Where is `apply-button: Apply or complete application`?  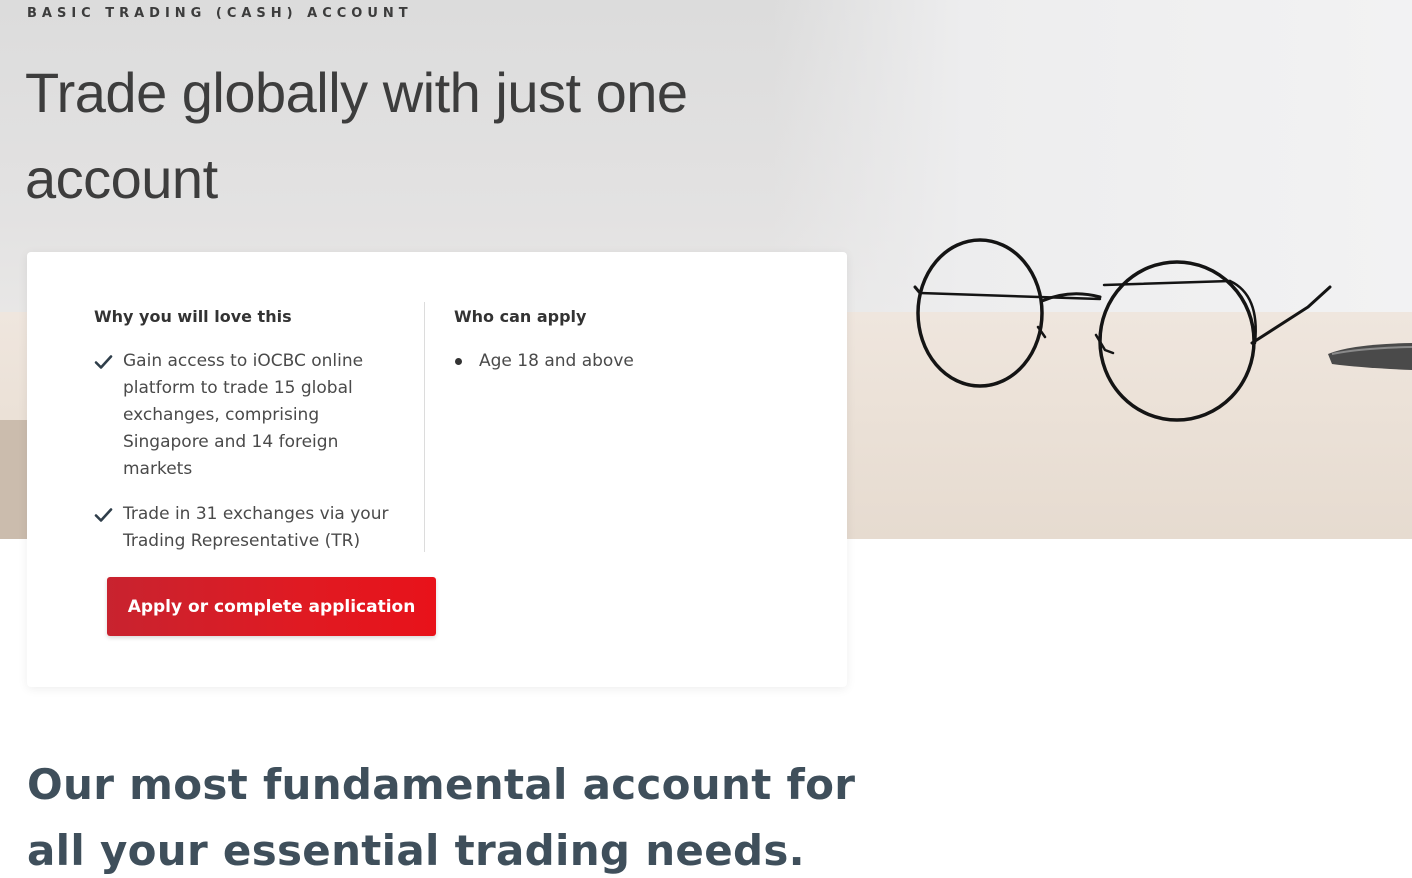
apply-button: Apply or complete application is located at coordinates (271, 606).